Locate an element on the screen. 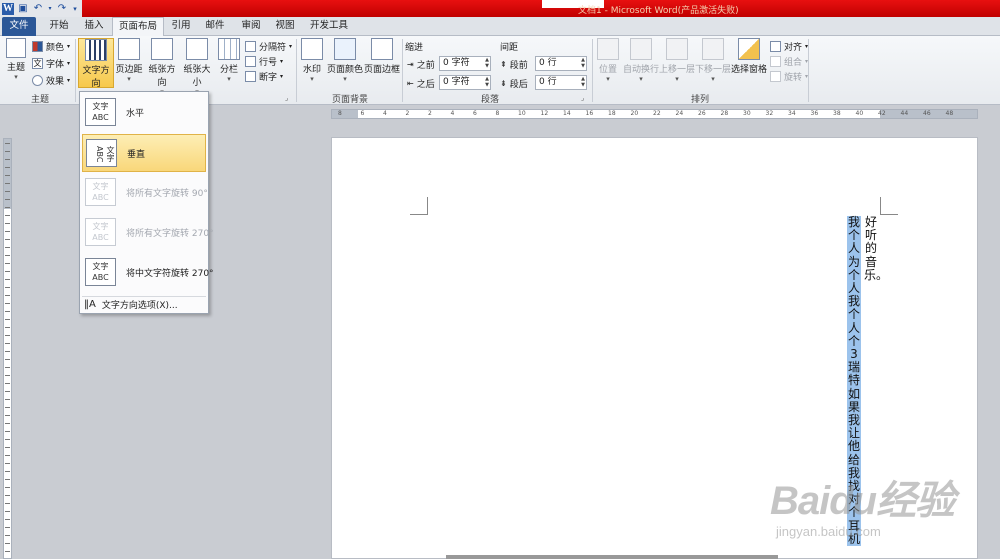  tab-mailings: 邮件 is located at coordinates (215, 26).